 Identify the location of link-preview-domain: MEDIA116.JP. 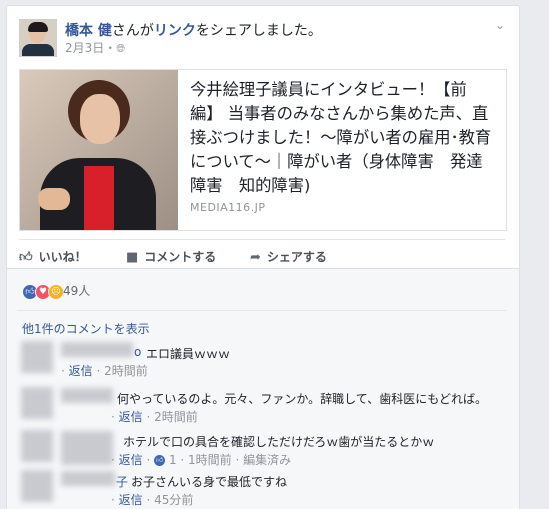
(228, 207).